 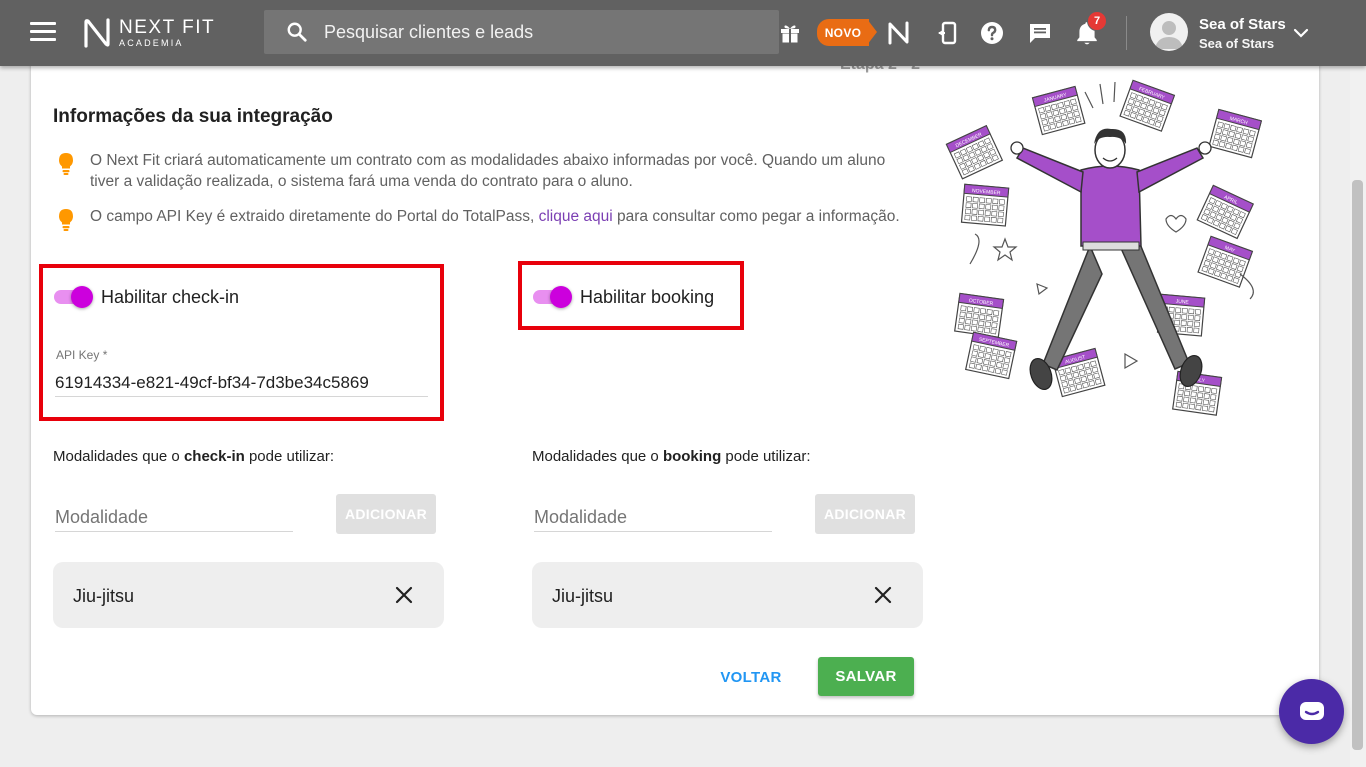 I want to click on logo: NEXT FIT ACADEMIA, so click(x=149, y=33).